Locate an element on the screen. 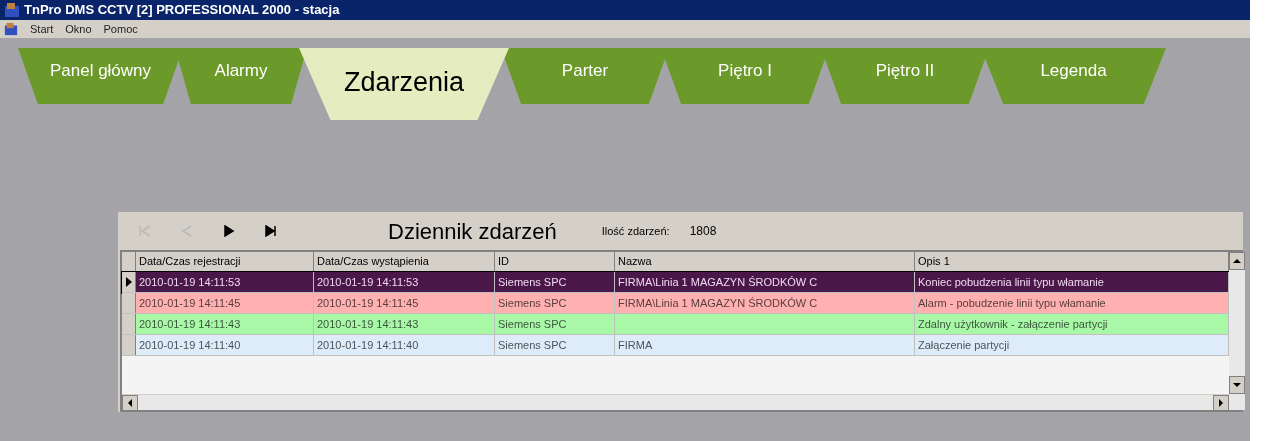 The width and height of the screenshot is (1273, 441). scroll-up-button is located at coordinates (1237, 261).